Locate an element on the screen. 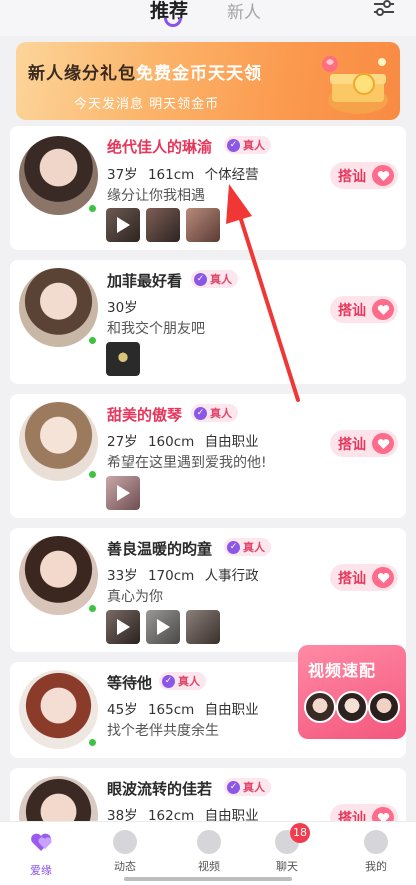 The height and width of the screenshot is (885, 416). profile-meta: 33岁 170cm 人事行政 is located at coordinates (183, 576).